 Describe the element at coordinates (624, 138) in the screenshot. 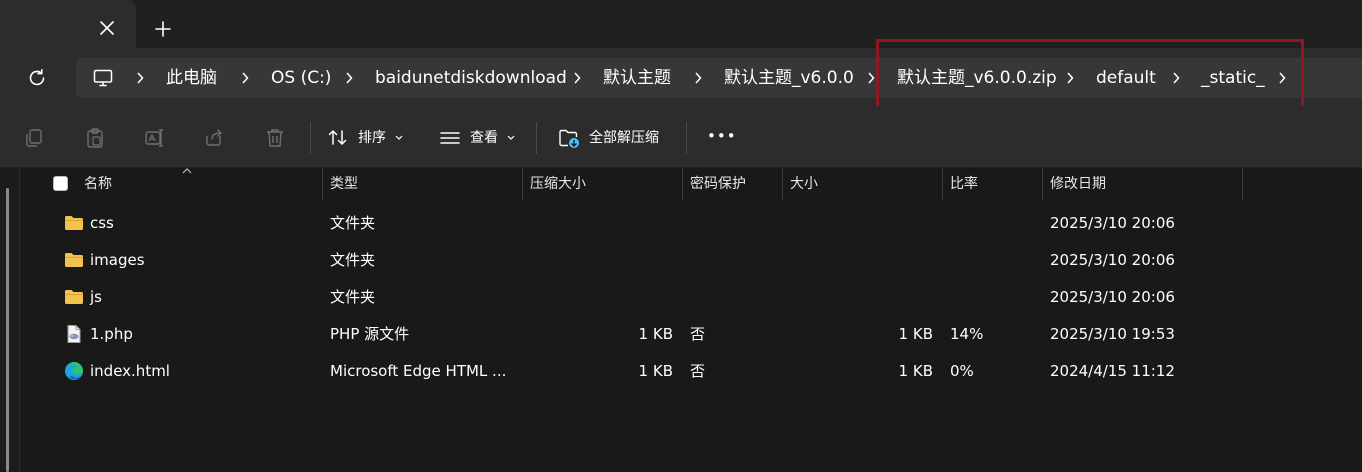

I see `extract-all-button: 全部解压缩` at that location.